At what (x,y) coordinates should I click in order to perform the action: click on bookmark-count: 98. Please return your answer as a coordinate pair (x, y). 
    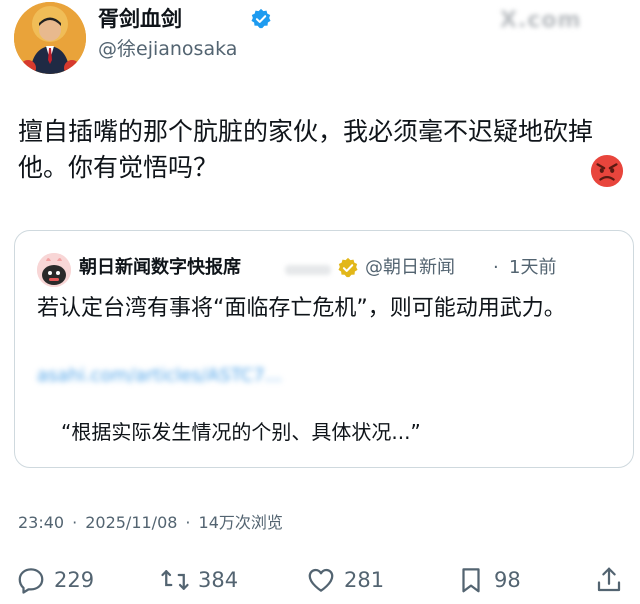
    Looking at the image, I should click on (507, 580).